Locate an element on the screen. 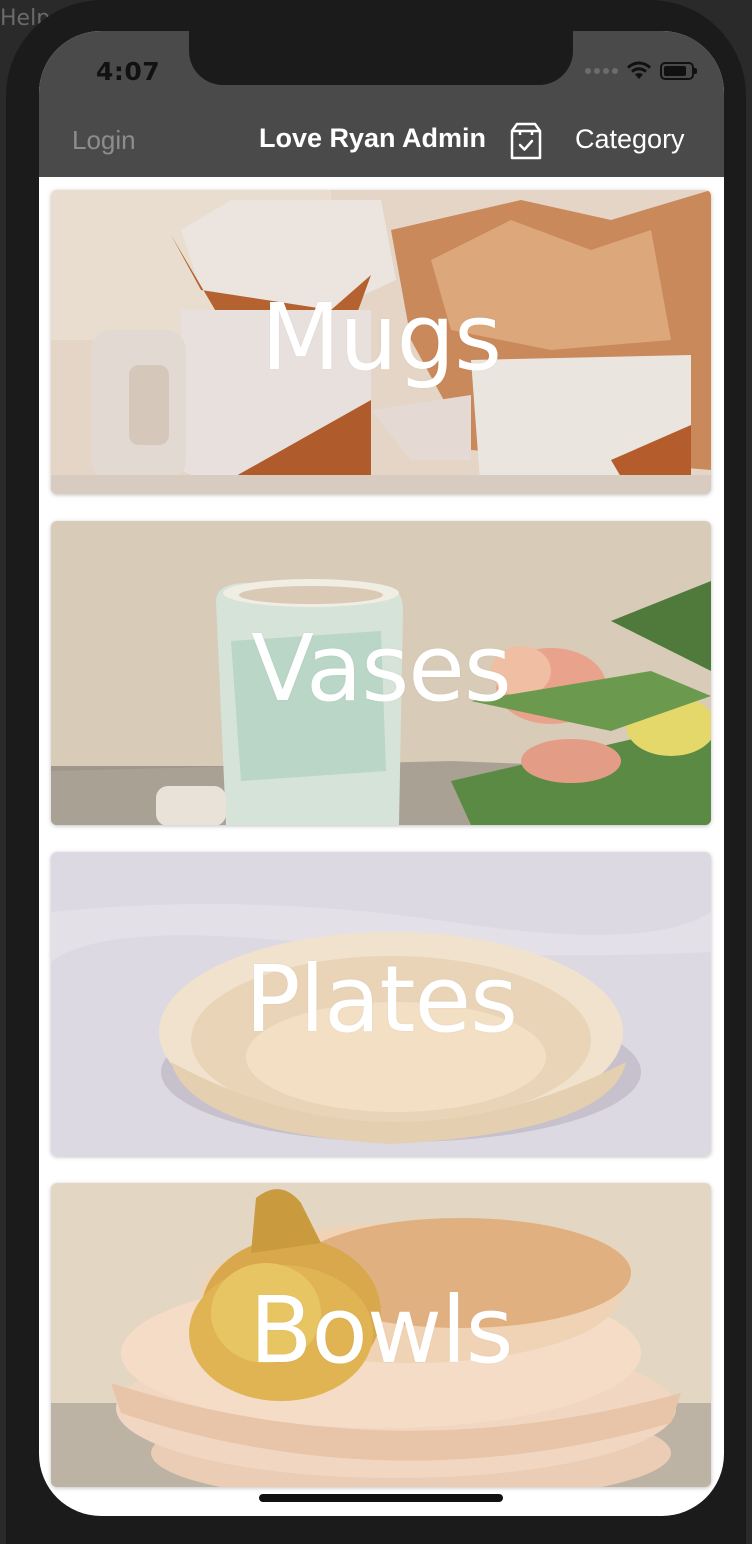 The height and width of the screenshot is (1544, 752). cellular-signal-icon is located at coordinates (601, 71).